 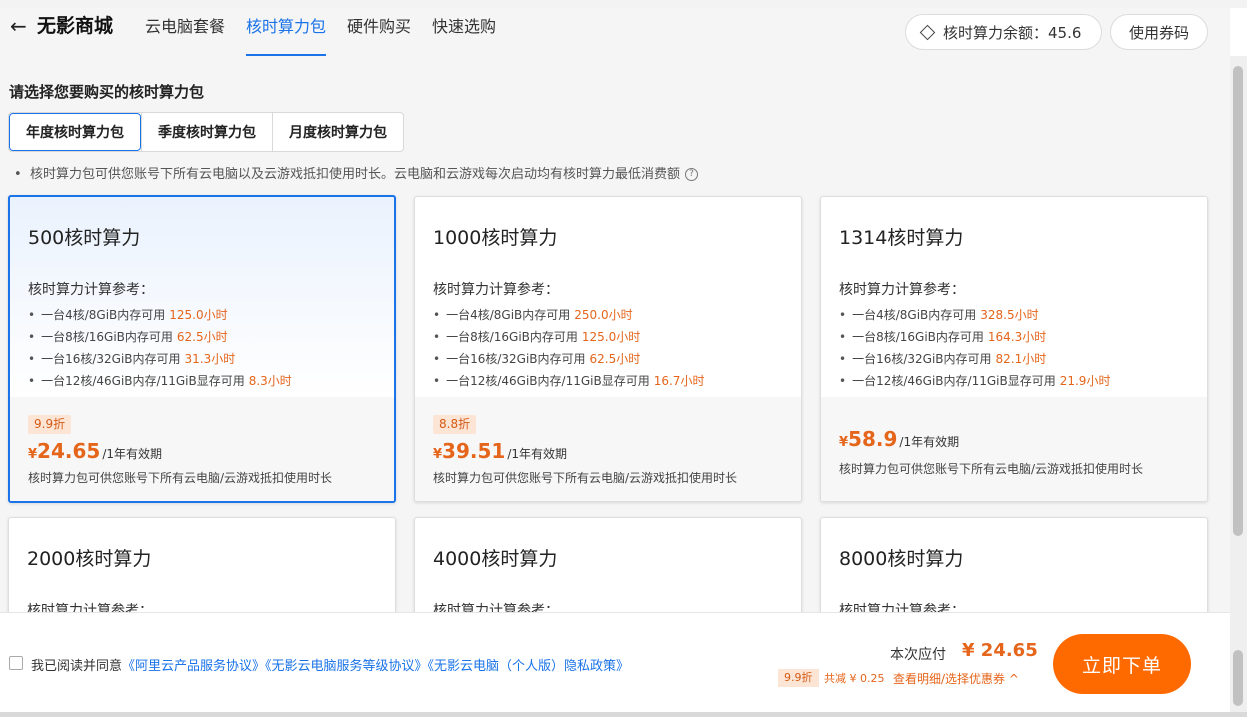 What do you see at coordinates (1014, 449) in the screenshot?
I see `card-price-area: ¥58.9/1年有效期 核时算力包可供您账号下所有云电脑/云游戏抵扣使用时长` at bounding box center [1014, 449].